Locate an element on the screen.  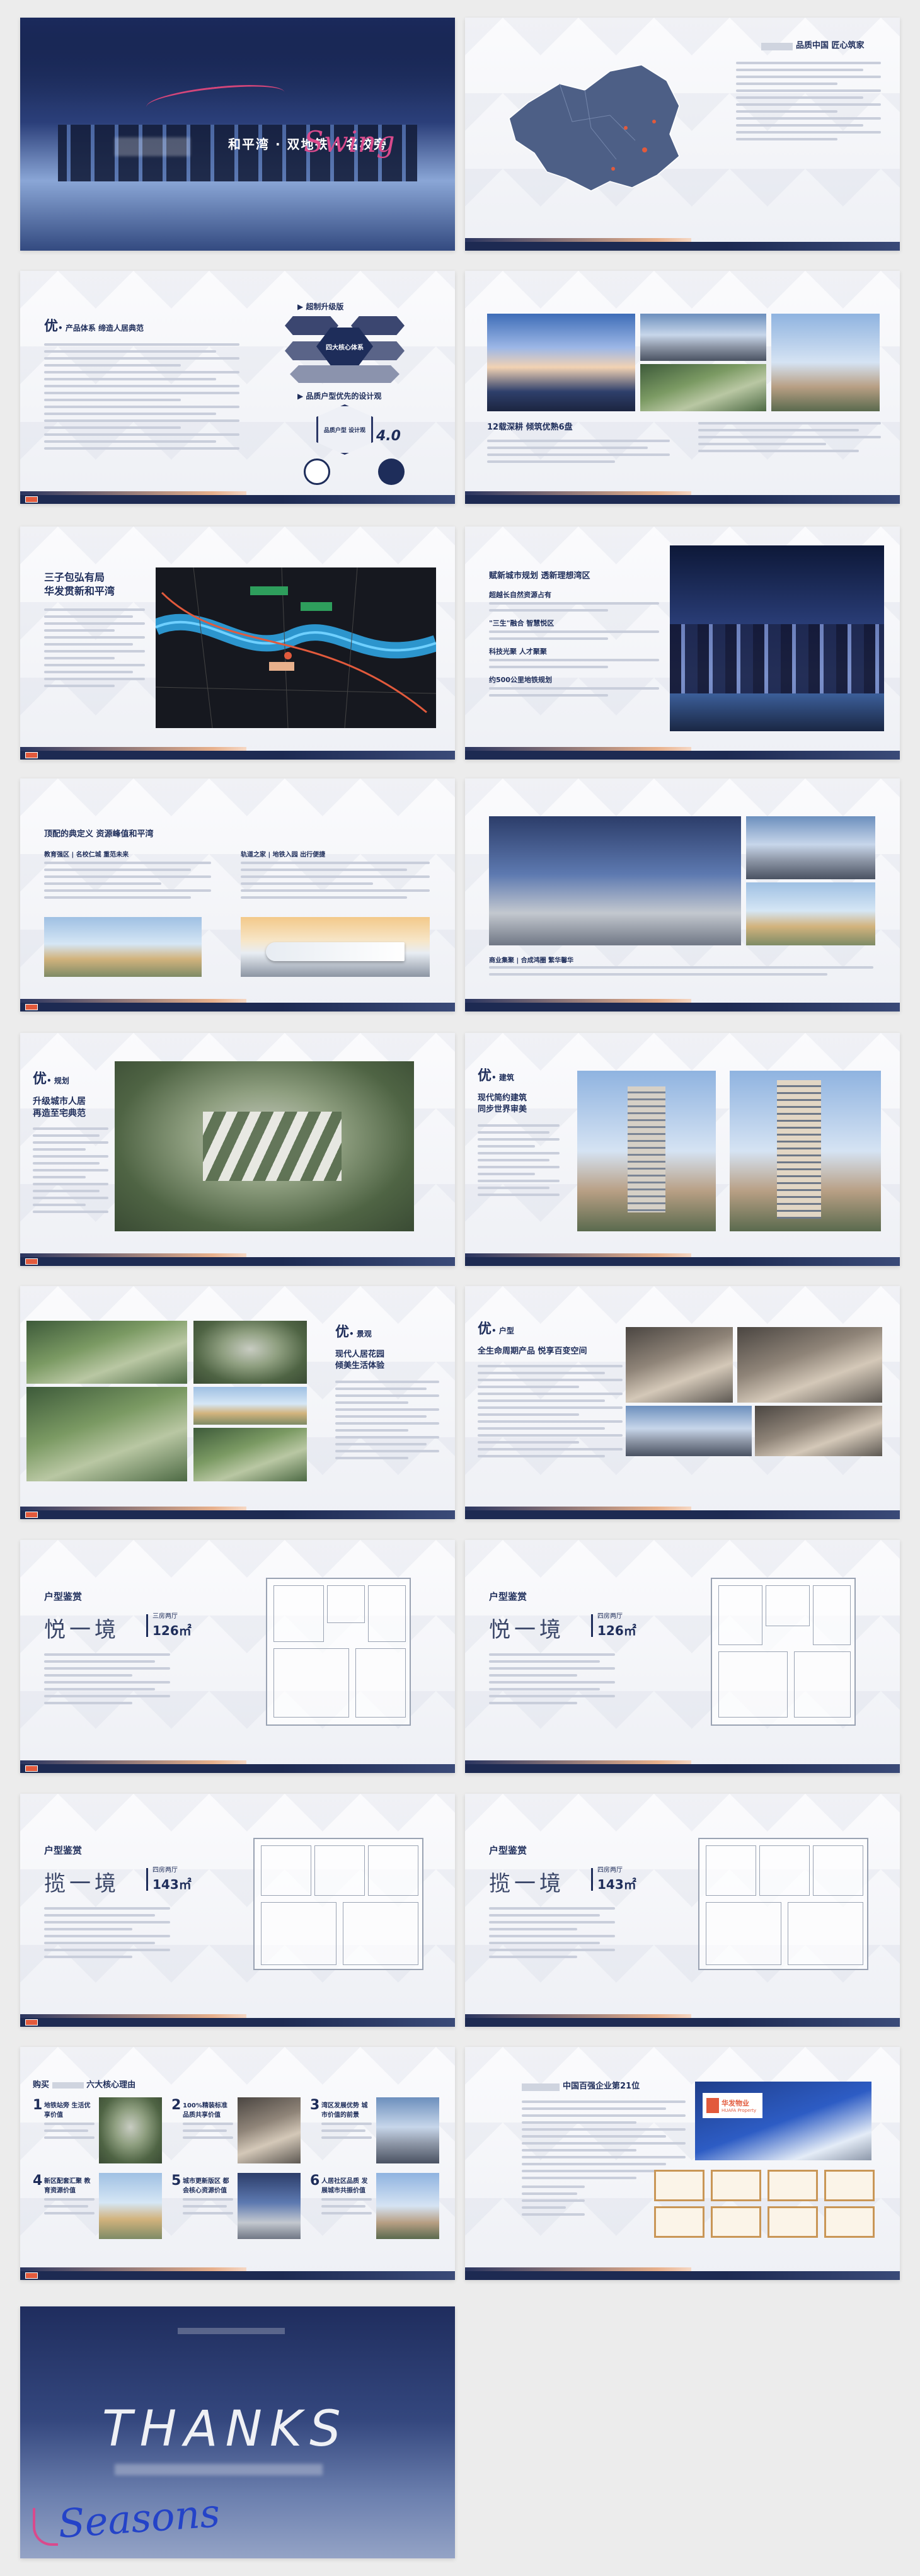
page-architecture: 优• 建筑 现代简约建筑 同步世界审美 is located at coordinates (682, 1149).